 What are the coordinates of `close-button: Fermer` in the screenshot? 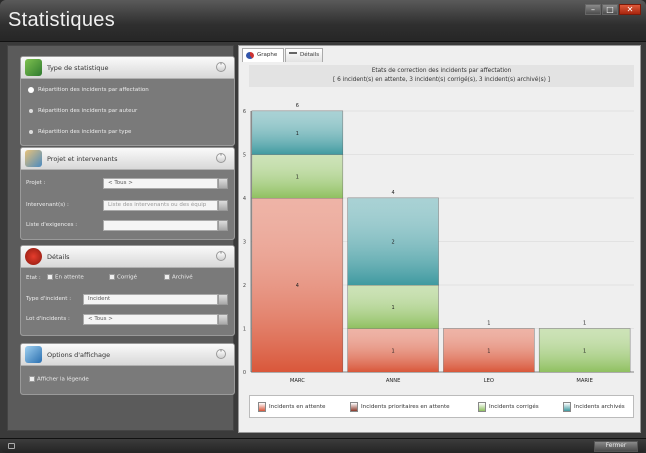 It's located at (616, 446).